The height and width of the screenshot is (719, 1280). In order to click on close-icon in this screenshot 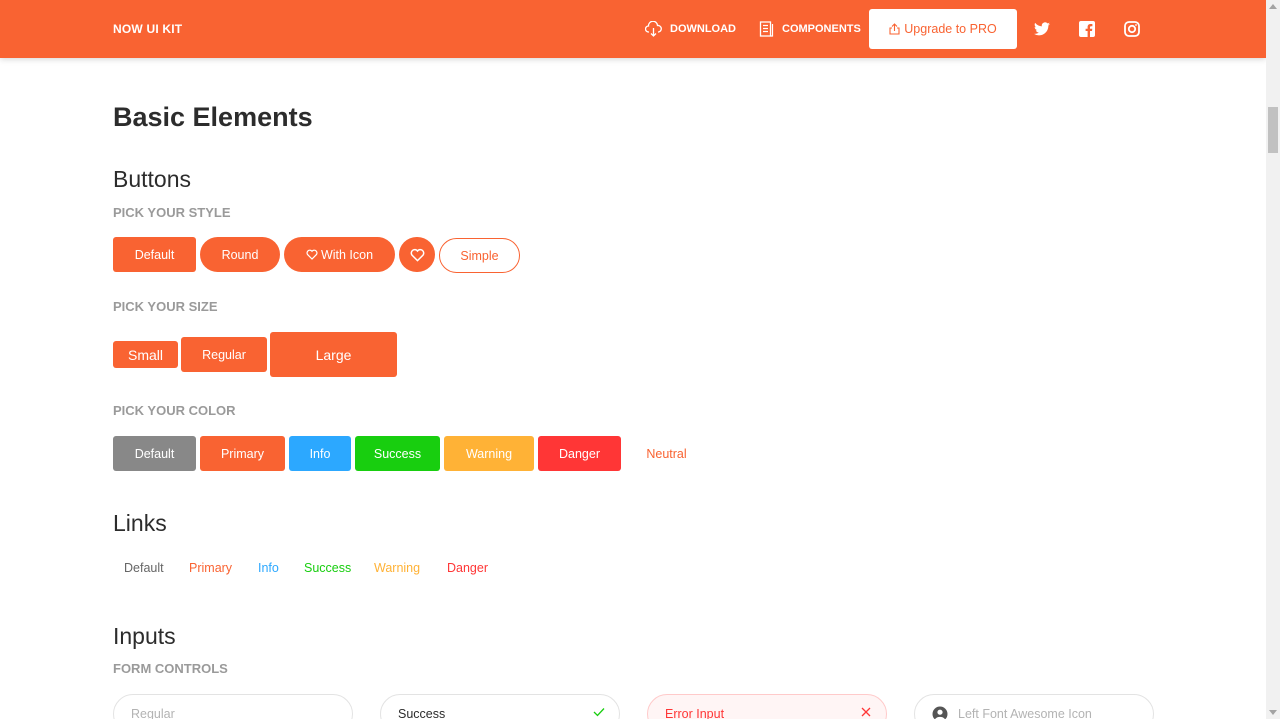, I will do `click(866, 712)`.